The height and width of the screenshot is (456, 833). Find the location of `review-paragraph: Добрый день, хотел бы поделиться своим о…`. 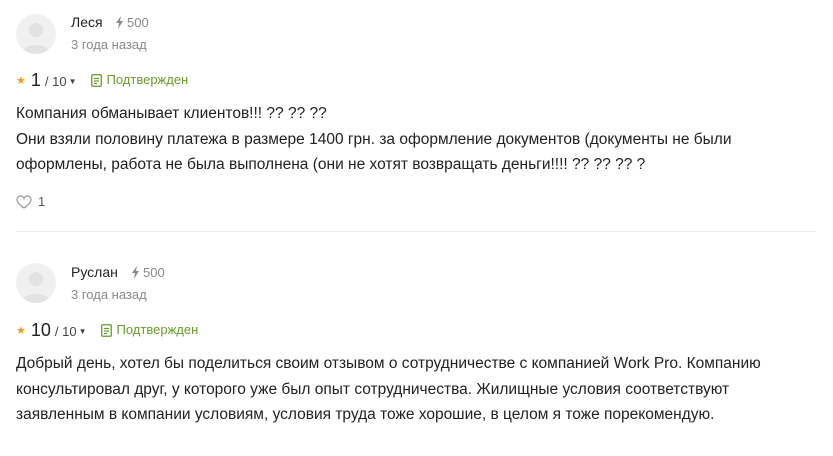

review-paragraph: Добрый день, хотел бы поделиться своим о… is located at coordinates (388, 389).